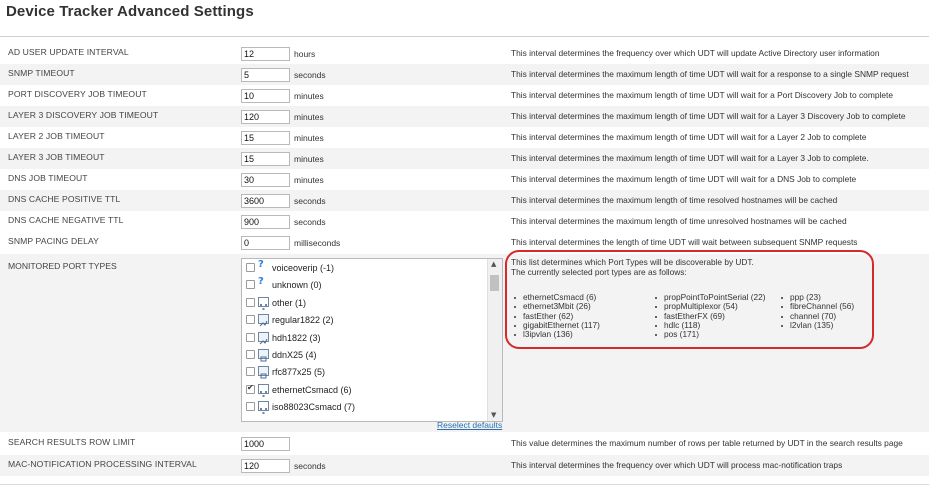  I want to click on list-item: iso88023Csmacd (7), so click(364, 406).